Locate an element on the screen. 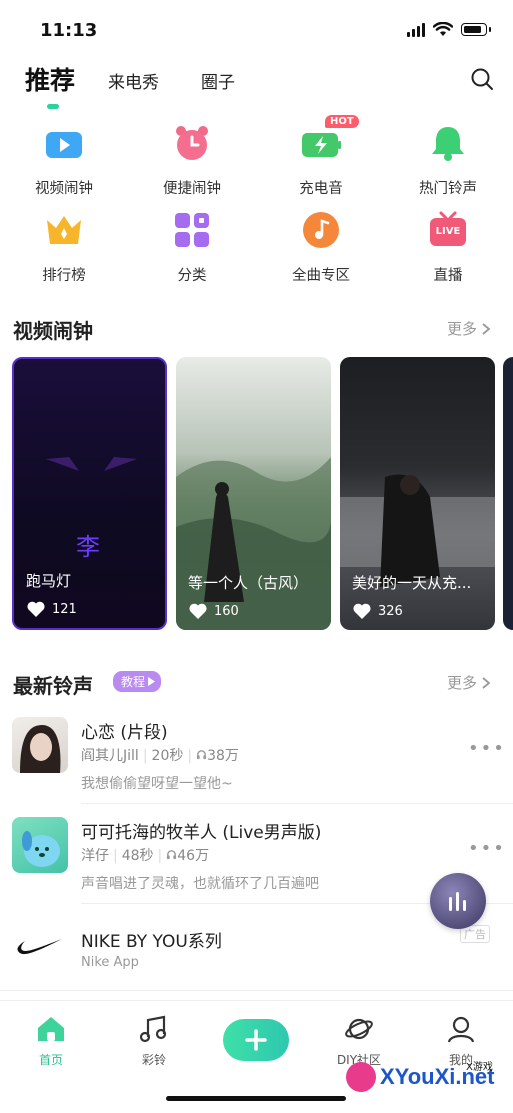 This screenshot has width=513, height=1113. card-likes: 160 is located at coordinates (213, 611).